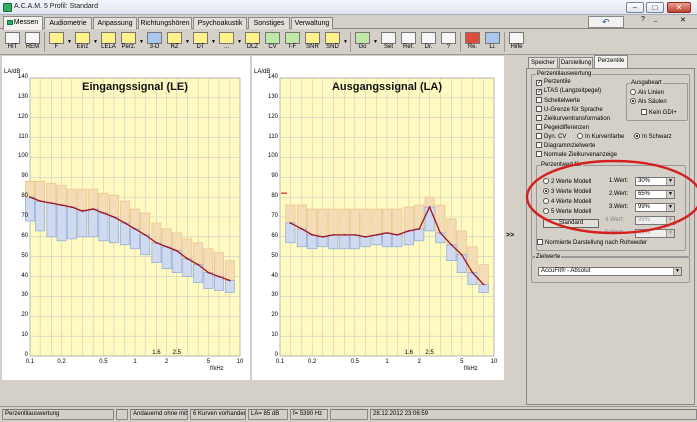 The height and width of the screenshot is (422, 697). I want to click on tab-darstellung: Darstellung, so click(576, 62).